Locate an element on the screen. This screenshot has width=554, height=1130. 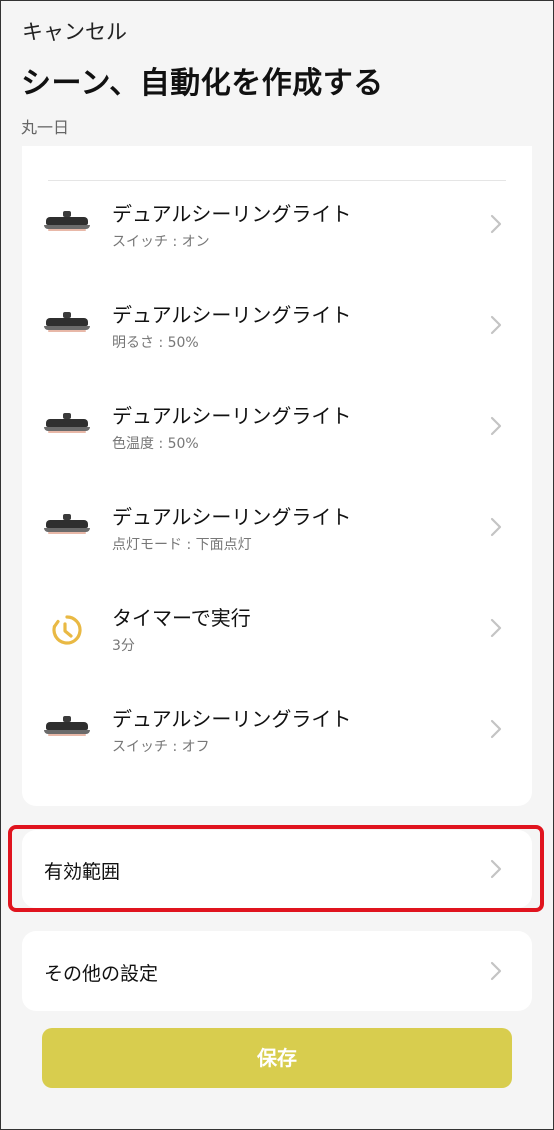
save-button: 保存 is located at coordinates (277, 1058).